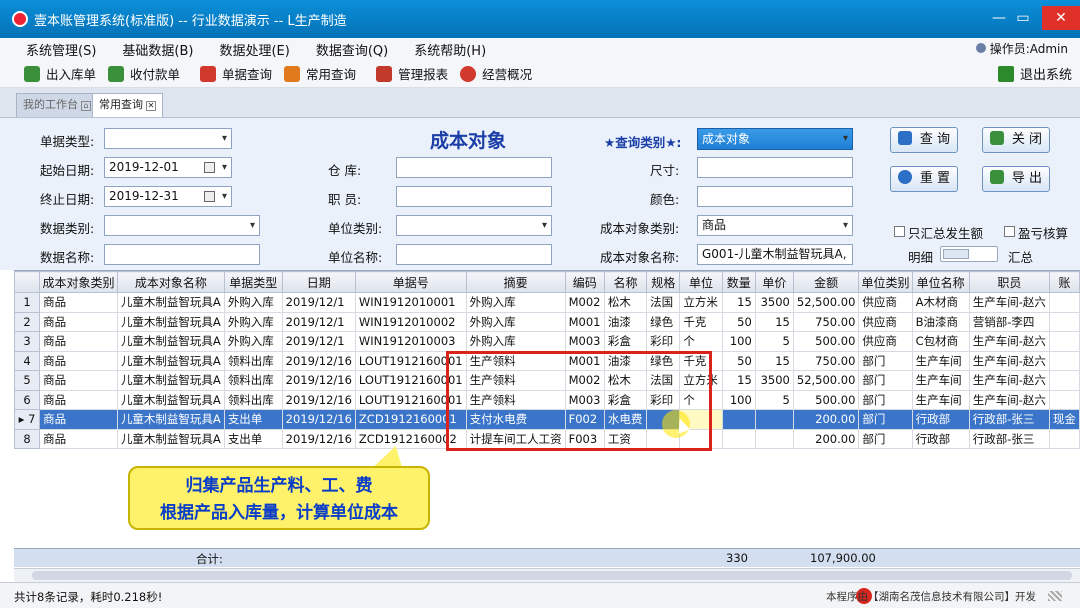 The image size is (1080, 608). Describe the element at coordinates (1064, 282) in the screenshot. I see `column-header: 账` at that location.